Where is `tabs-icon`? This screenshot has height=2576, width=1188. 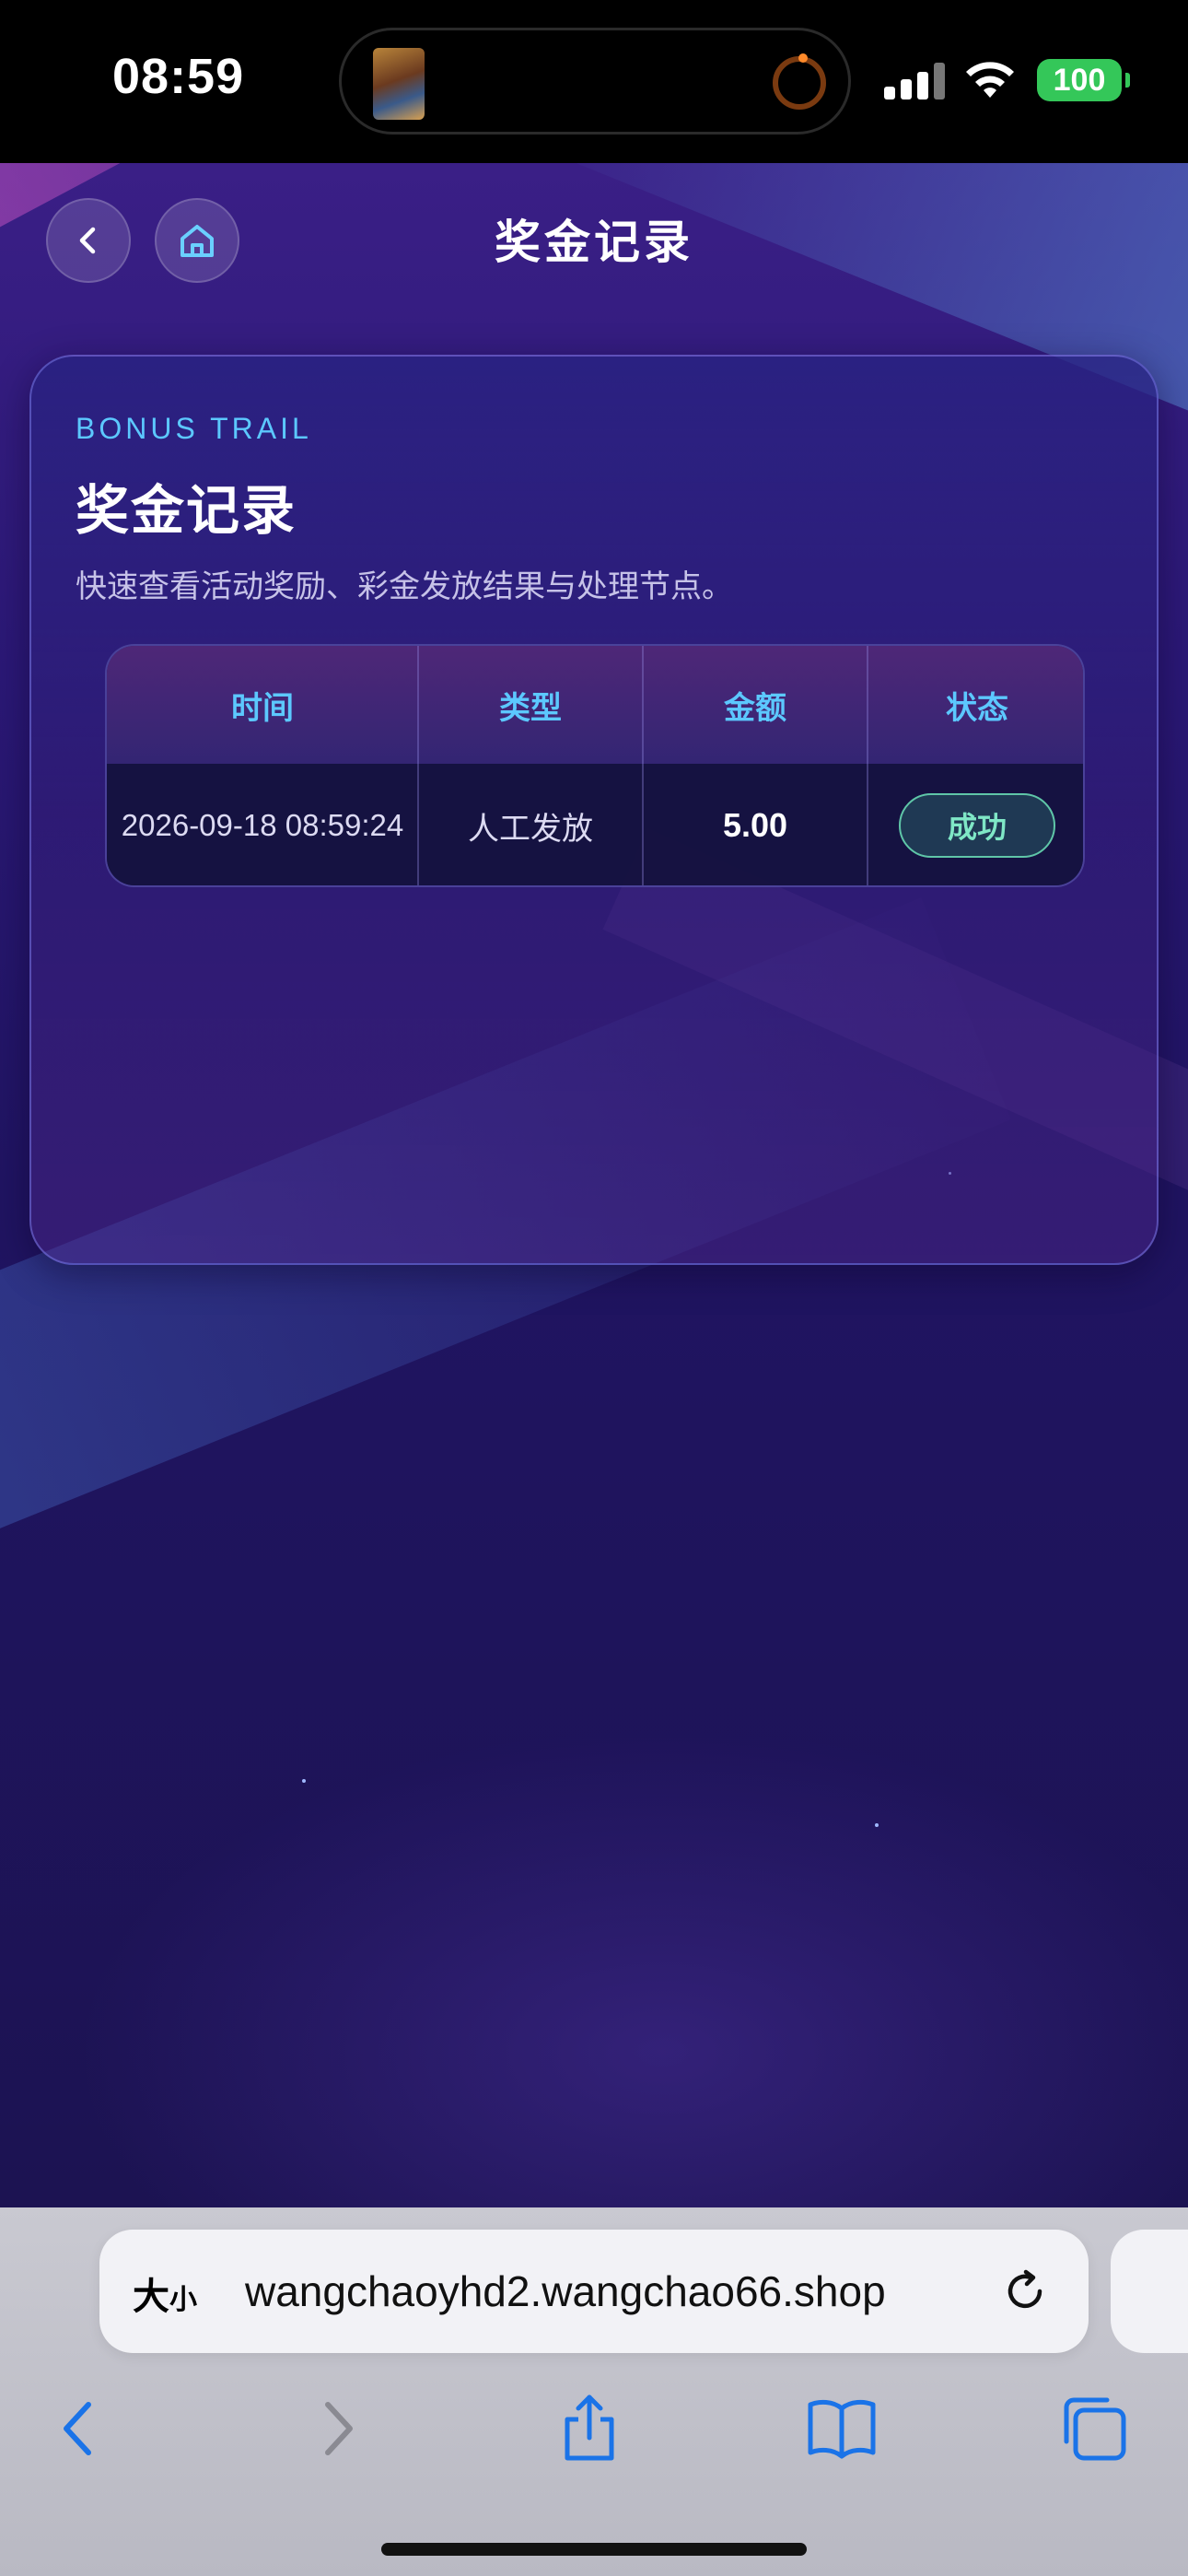 tabs-icon is located at coordinates (1094, 2428).